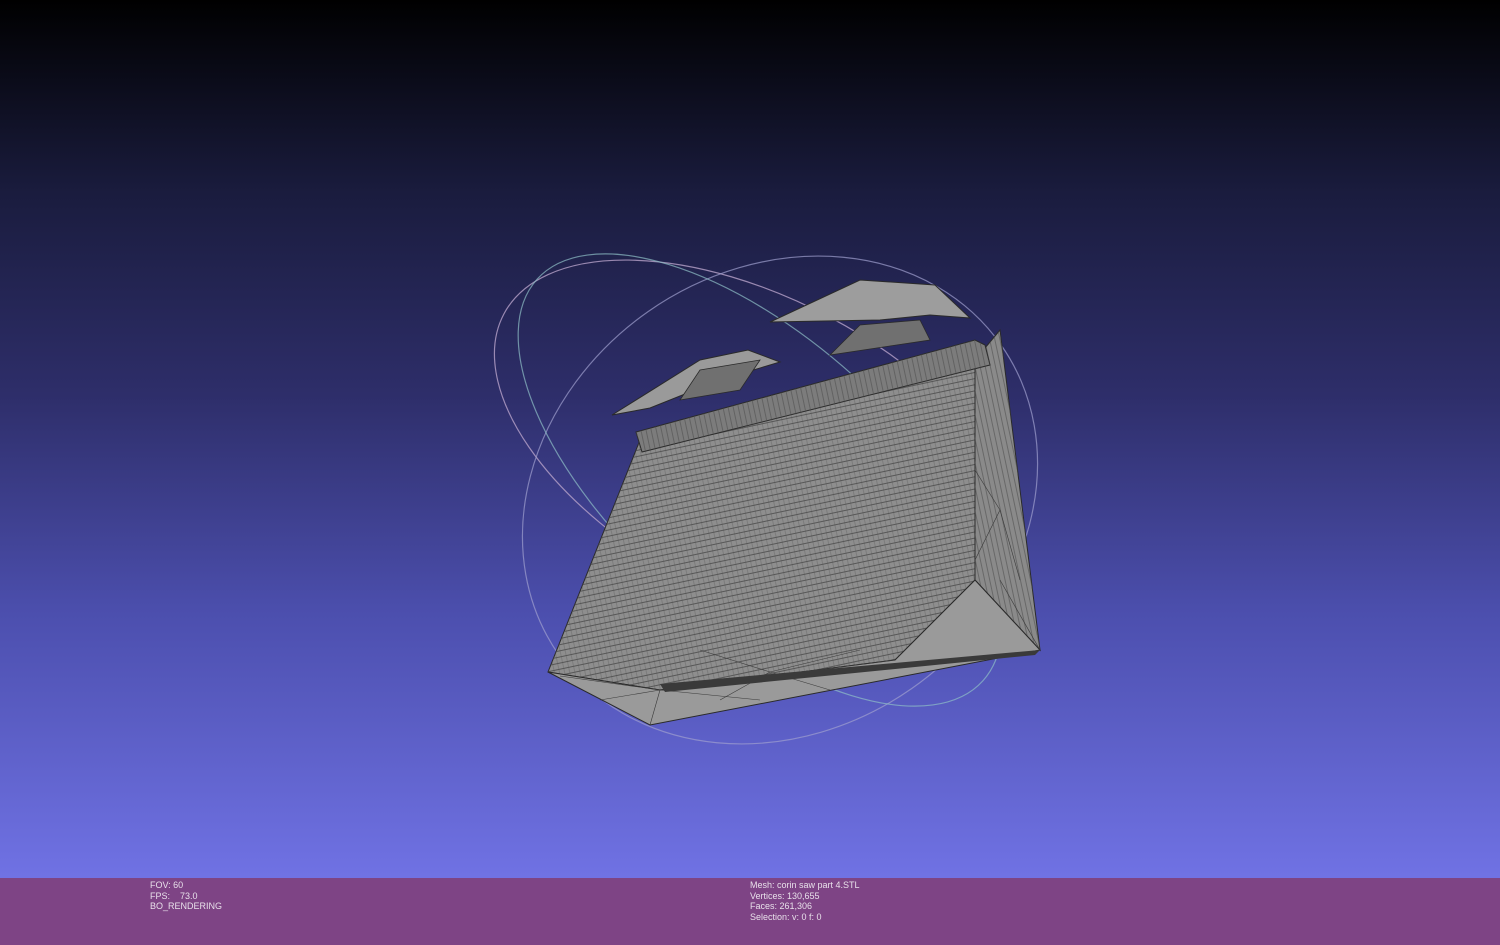 Image resolution: width=1500 pixels, height=945 pixels. Describe the element at coordinates (174, 895) in the screenshot. I see `fps-label: FPS: 73.0` at that location.